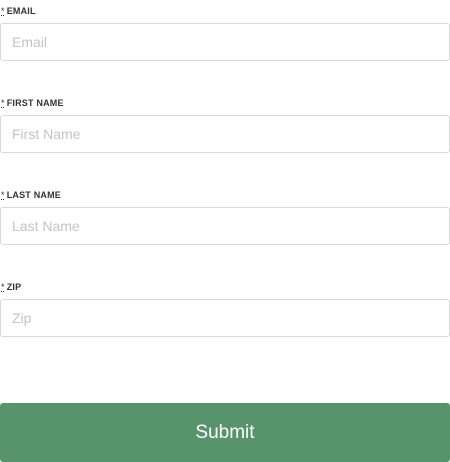 The image size is (450, 462). What do you see at coordinates (225, 134) in the screenshot?
I see `first-name-input` at bounding box center [225, 134].